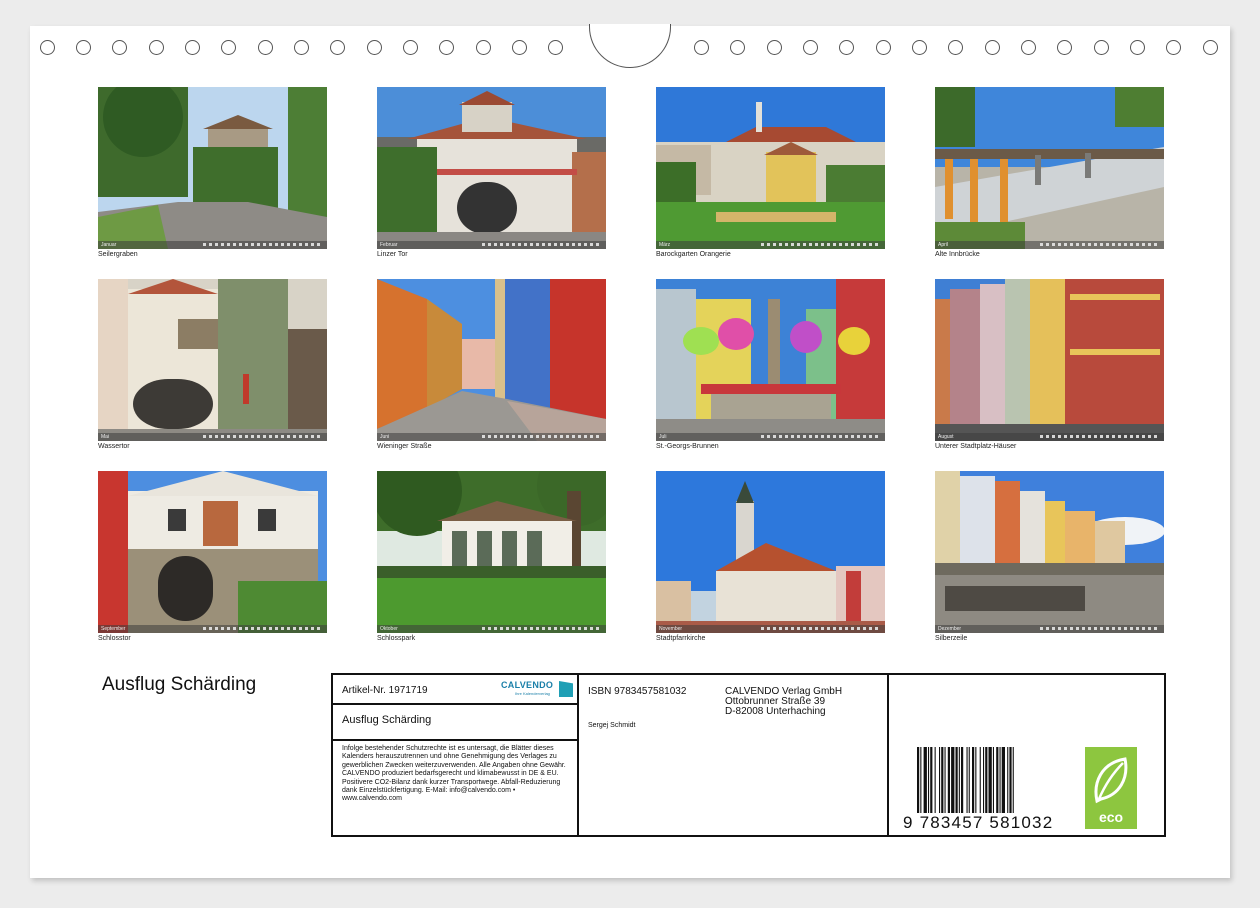  I want to click on month-label: Dezember, so click(950, 629).